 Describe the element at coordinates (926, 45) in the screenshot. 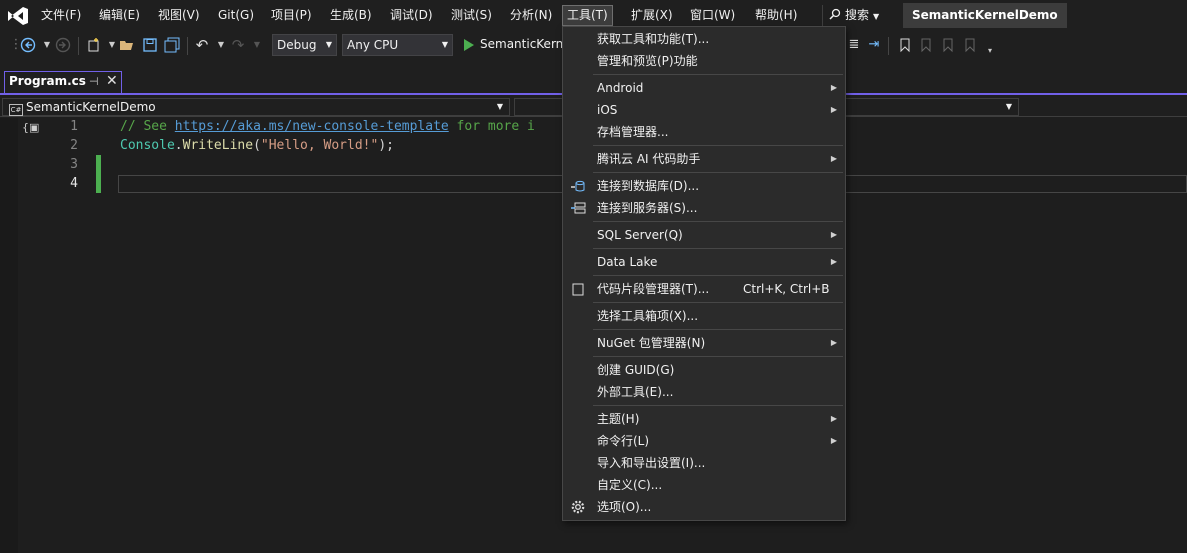

I see `previous-bookmark-icon` at that location.